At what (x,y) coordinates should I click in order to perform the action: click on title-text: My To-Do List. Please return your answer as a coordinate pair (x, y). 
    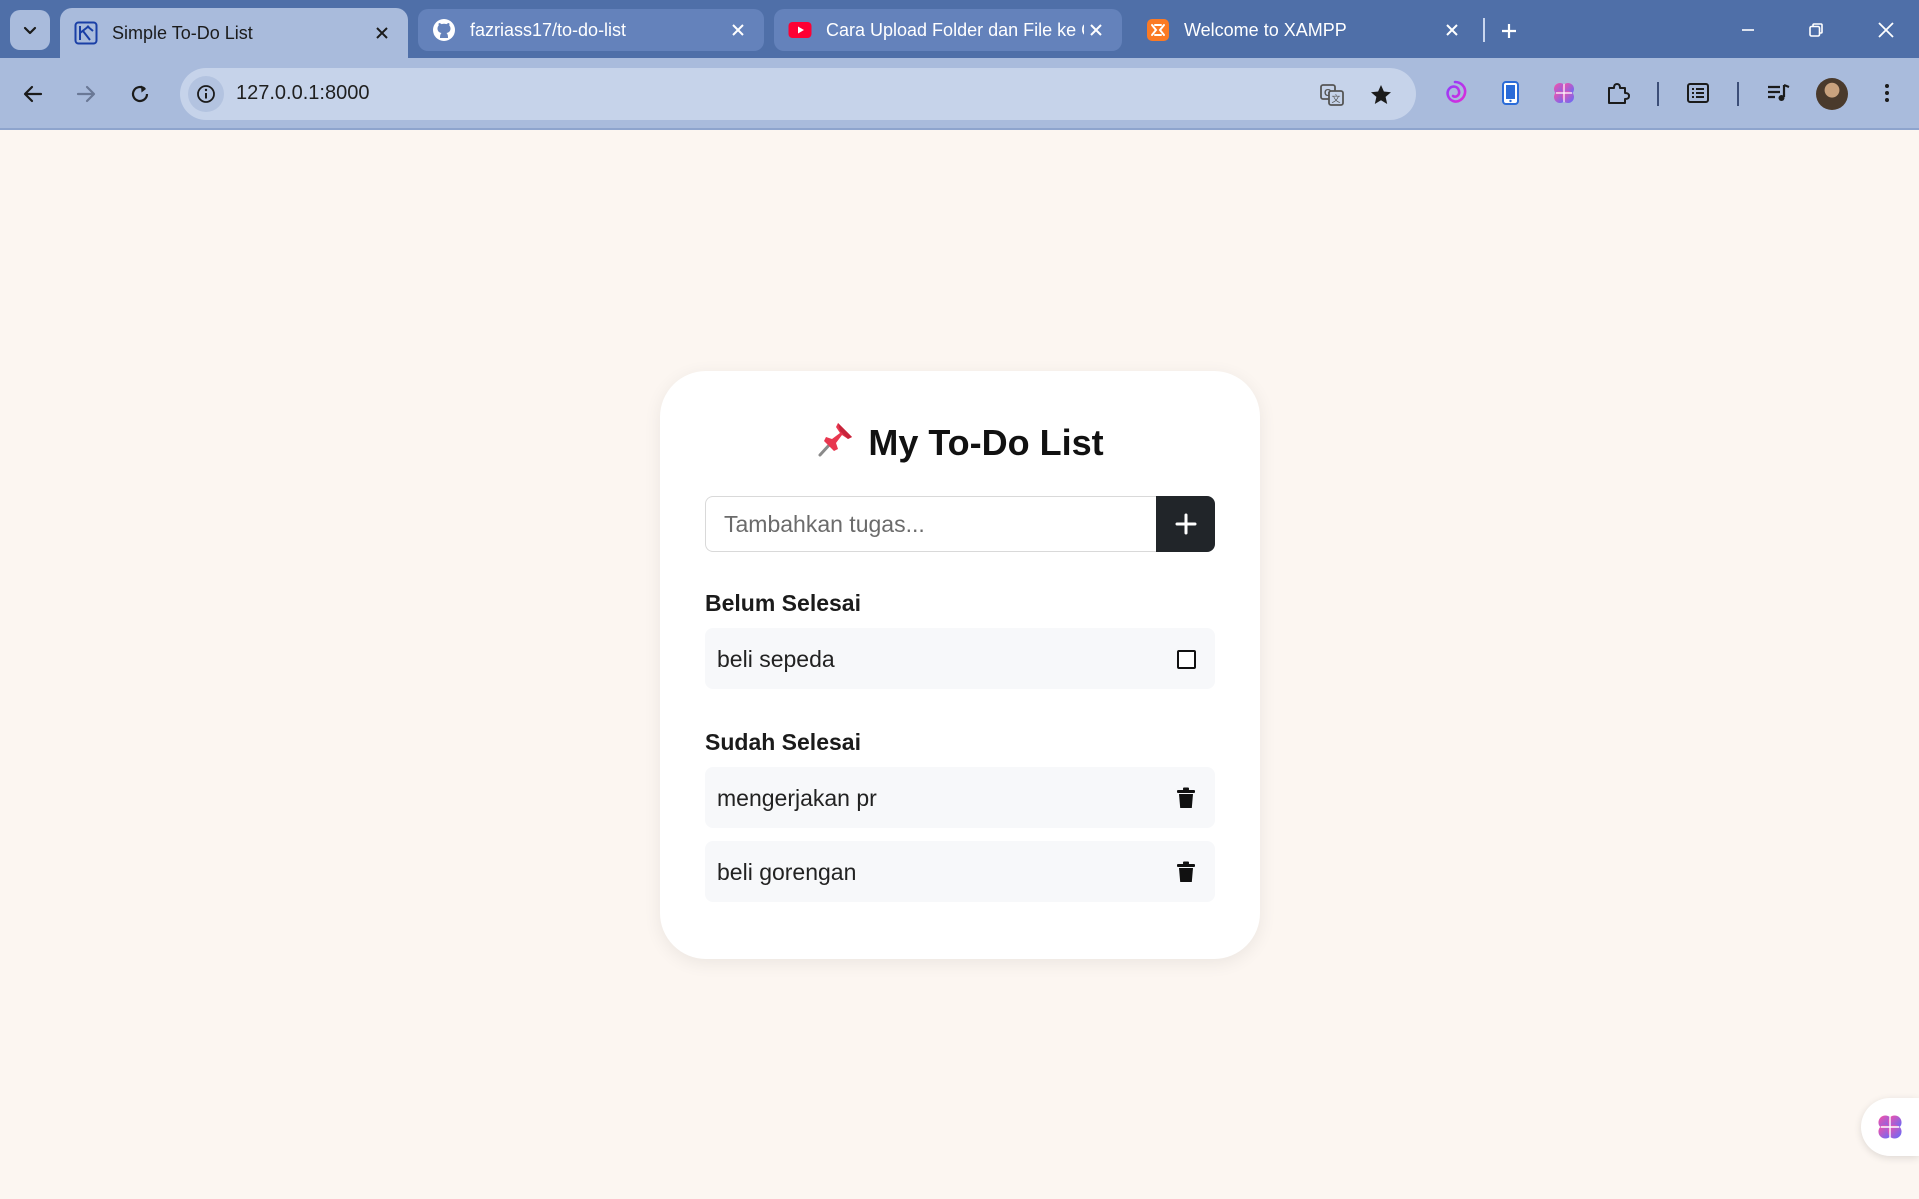
    Looking at the image, I should click on (986, 442).